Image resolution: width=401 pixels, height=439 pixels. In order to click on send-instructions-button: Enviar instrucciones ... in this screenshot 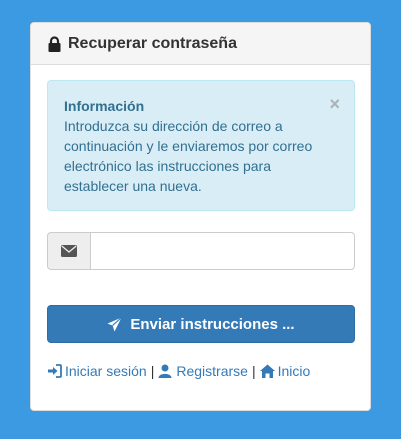, I will do `click(201, 324)`.